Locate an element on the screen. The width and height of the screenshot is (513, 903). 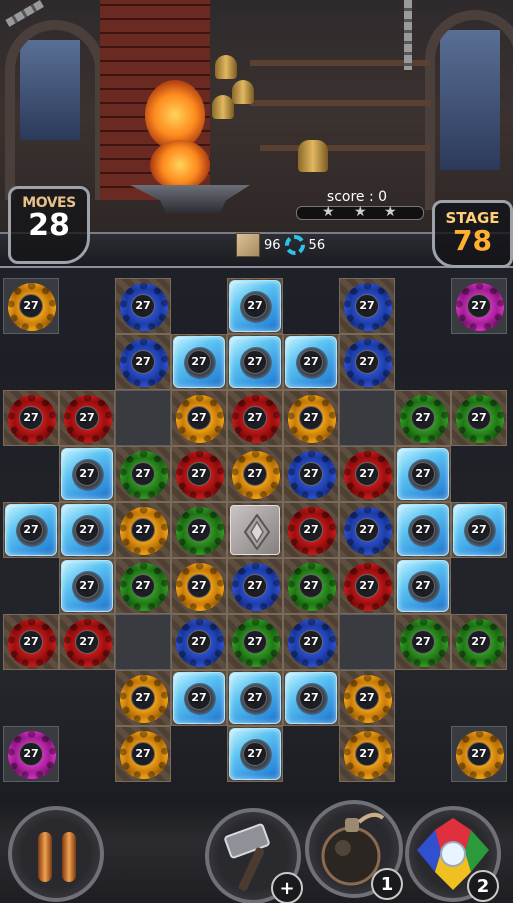
paper-icon is located at coordinates (248, 245).